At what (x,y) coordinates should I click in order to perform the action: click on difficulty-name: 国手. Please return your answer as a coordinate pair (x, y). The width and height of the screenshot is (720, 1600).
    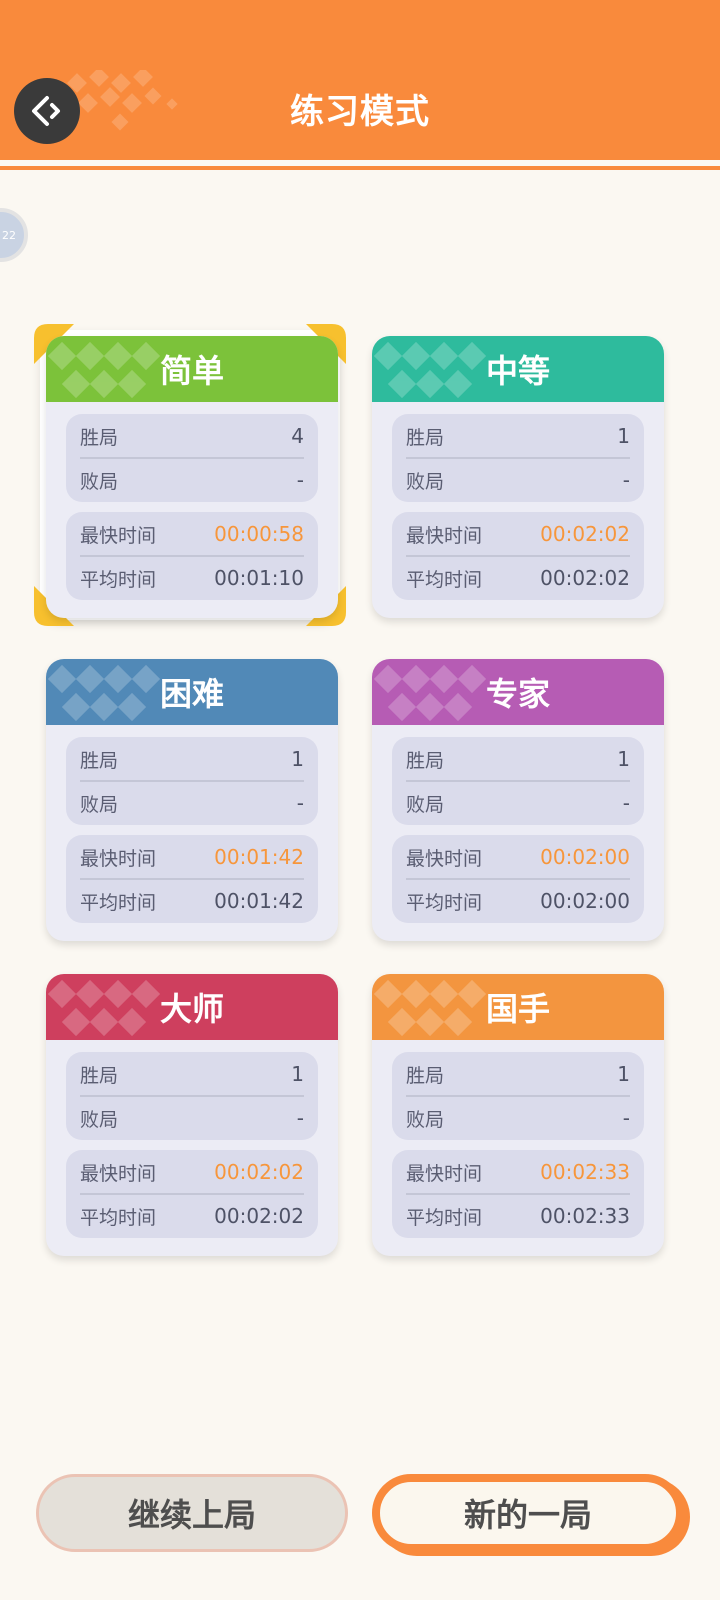
    Looking at the image, I should click on (517, 1009).